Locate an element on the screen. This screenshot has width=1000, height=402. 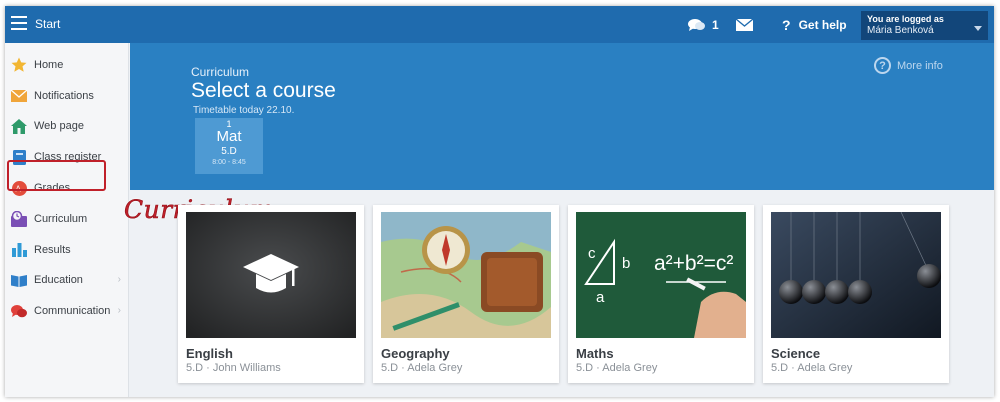
chat-icon is located at coordinates (696, 24).